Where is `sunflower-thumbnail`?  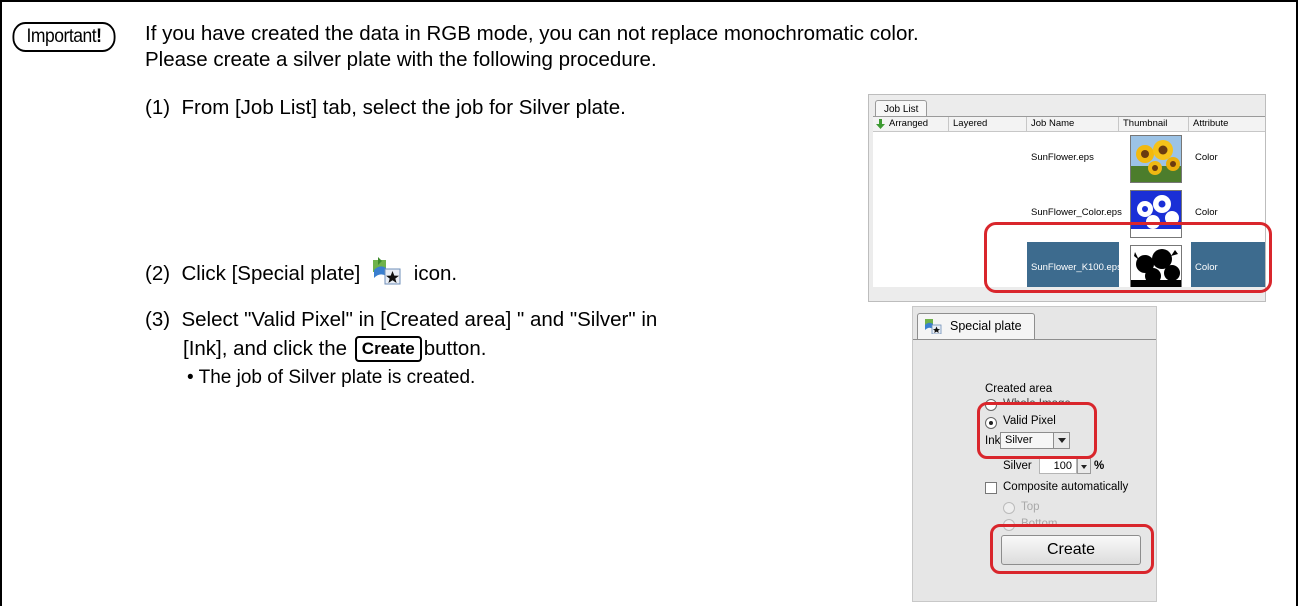
sunflower-thumbnail is located at coordinates (1156, 159).